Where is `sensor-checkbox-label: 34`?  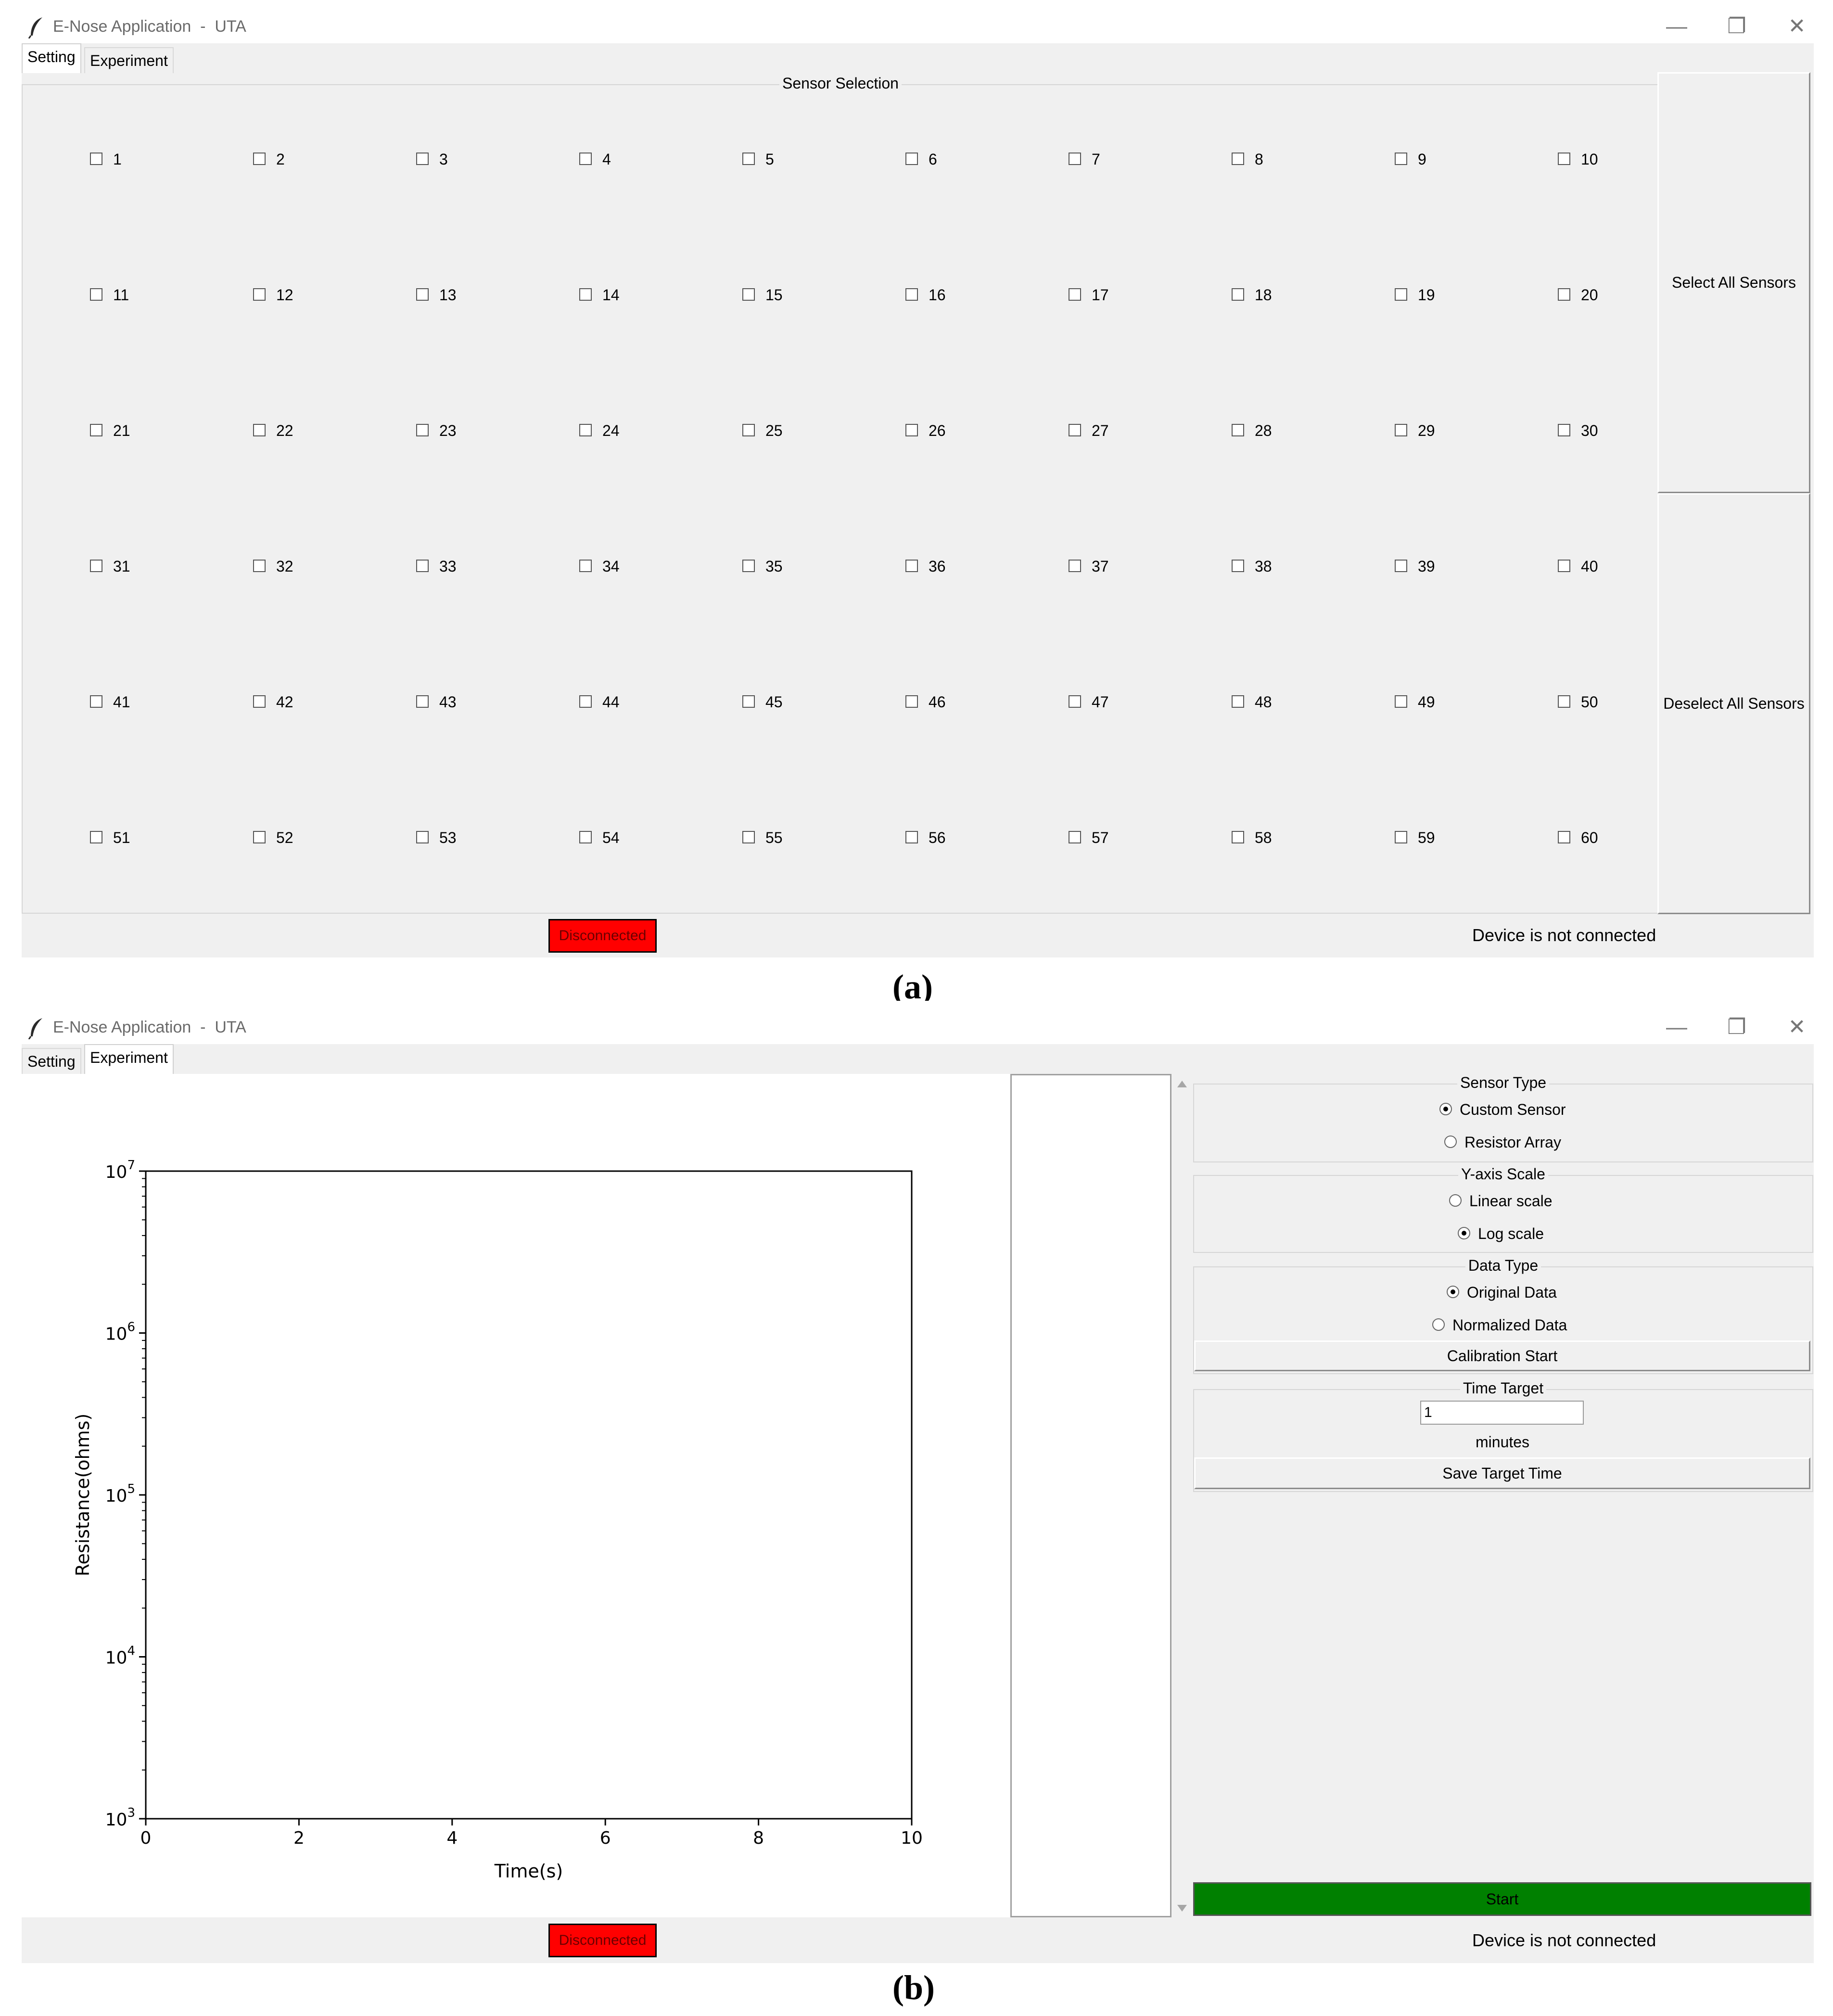
sensor-checkbox-label: 34 is located at coordinates (611, 566).